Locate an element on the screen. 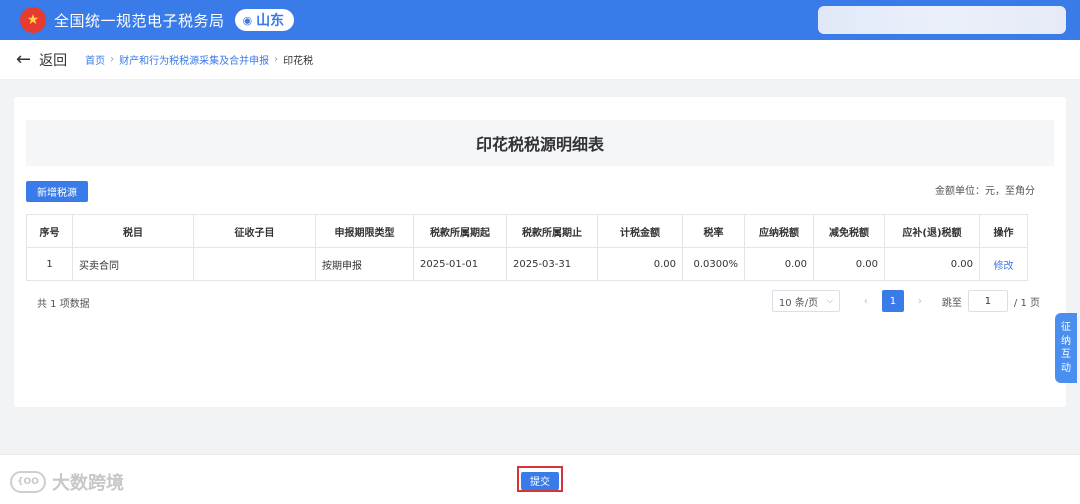 This screenshot has width=1080, height=504. side-tab-char: 征 is located at coordinates (1066, 327).